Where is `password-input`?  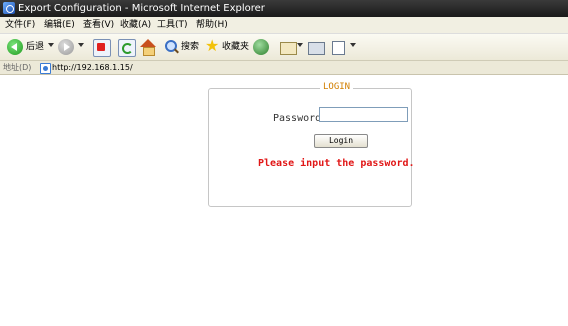
password-input is located at coordinates (363, 114).